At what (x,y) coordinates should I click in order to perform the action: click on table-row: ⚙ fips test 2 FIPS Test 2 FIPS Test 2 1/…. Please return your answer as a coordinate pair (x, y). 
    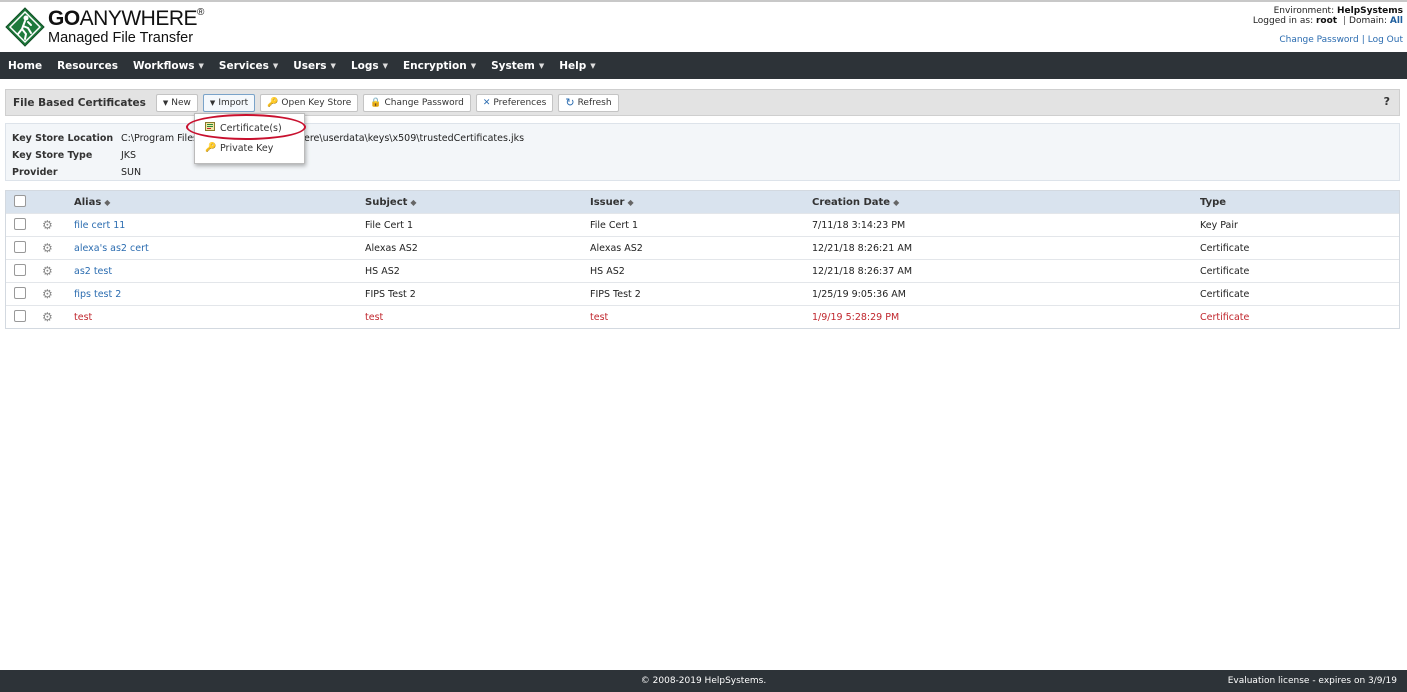
    Looking at the image, I should click on (702, 293).